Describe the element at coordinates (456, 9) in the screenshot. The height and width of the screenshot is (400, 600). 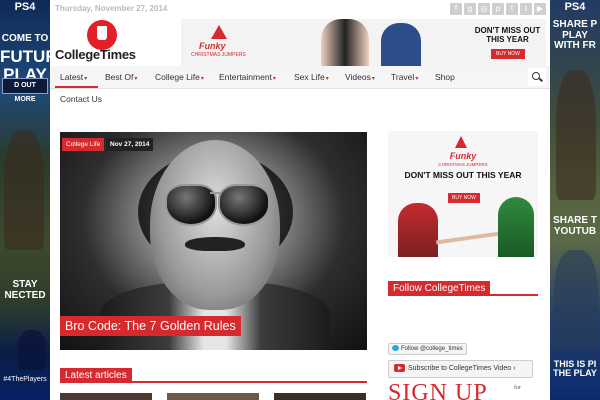
I see `facebook-icon: f` at that location.